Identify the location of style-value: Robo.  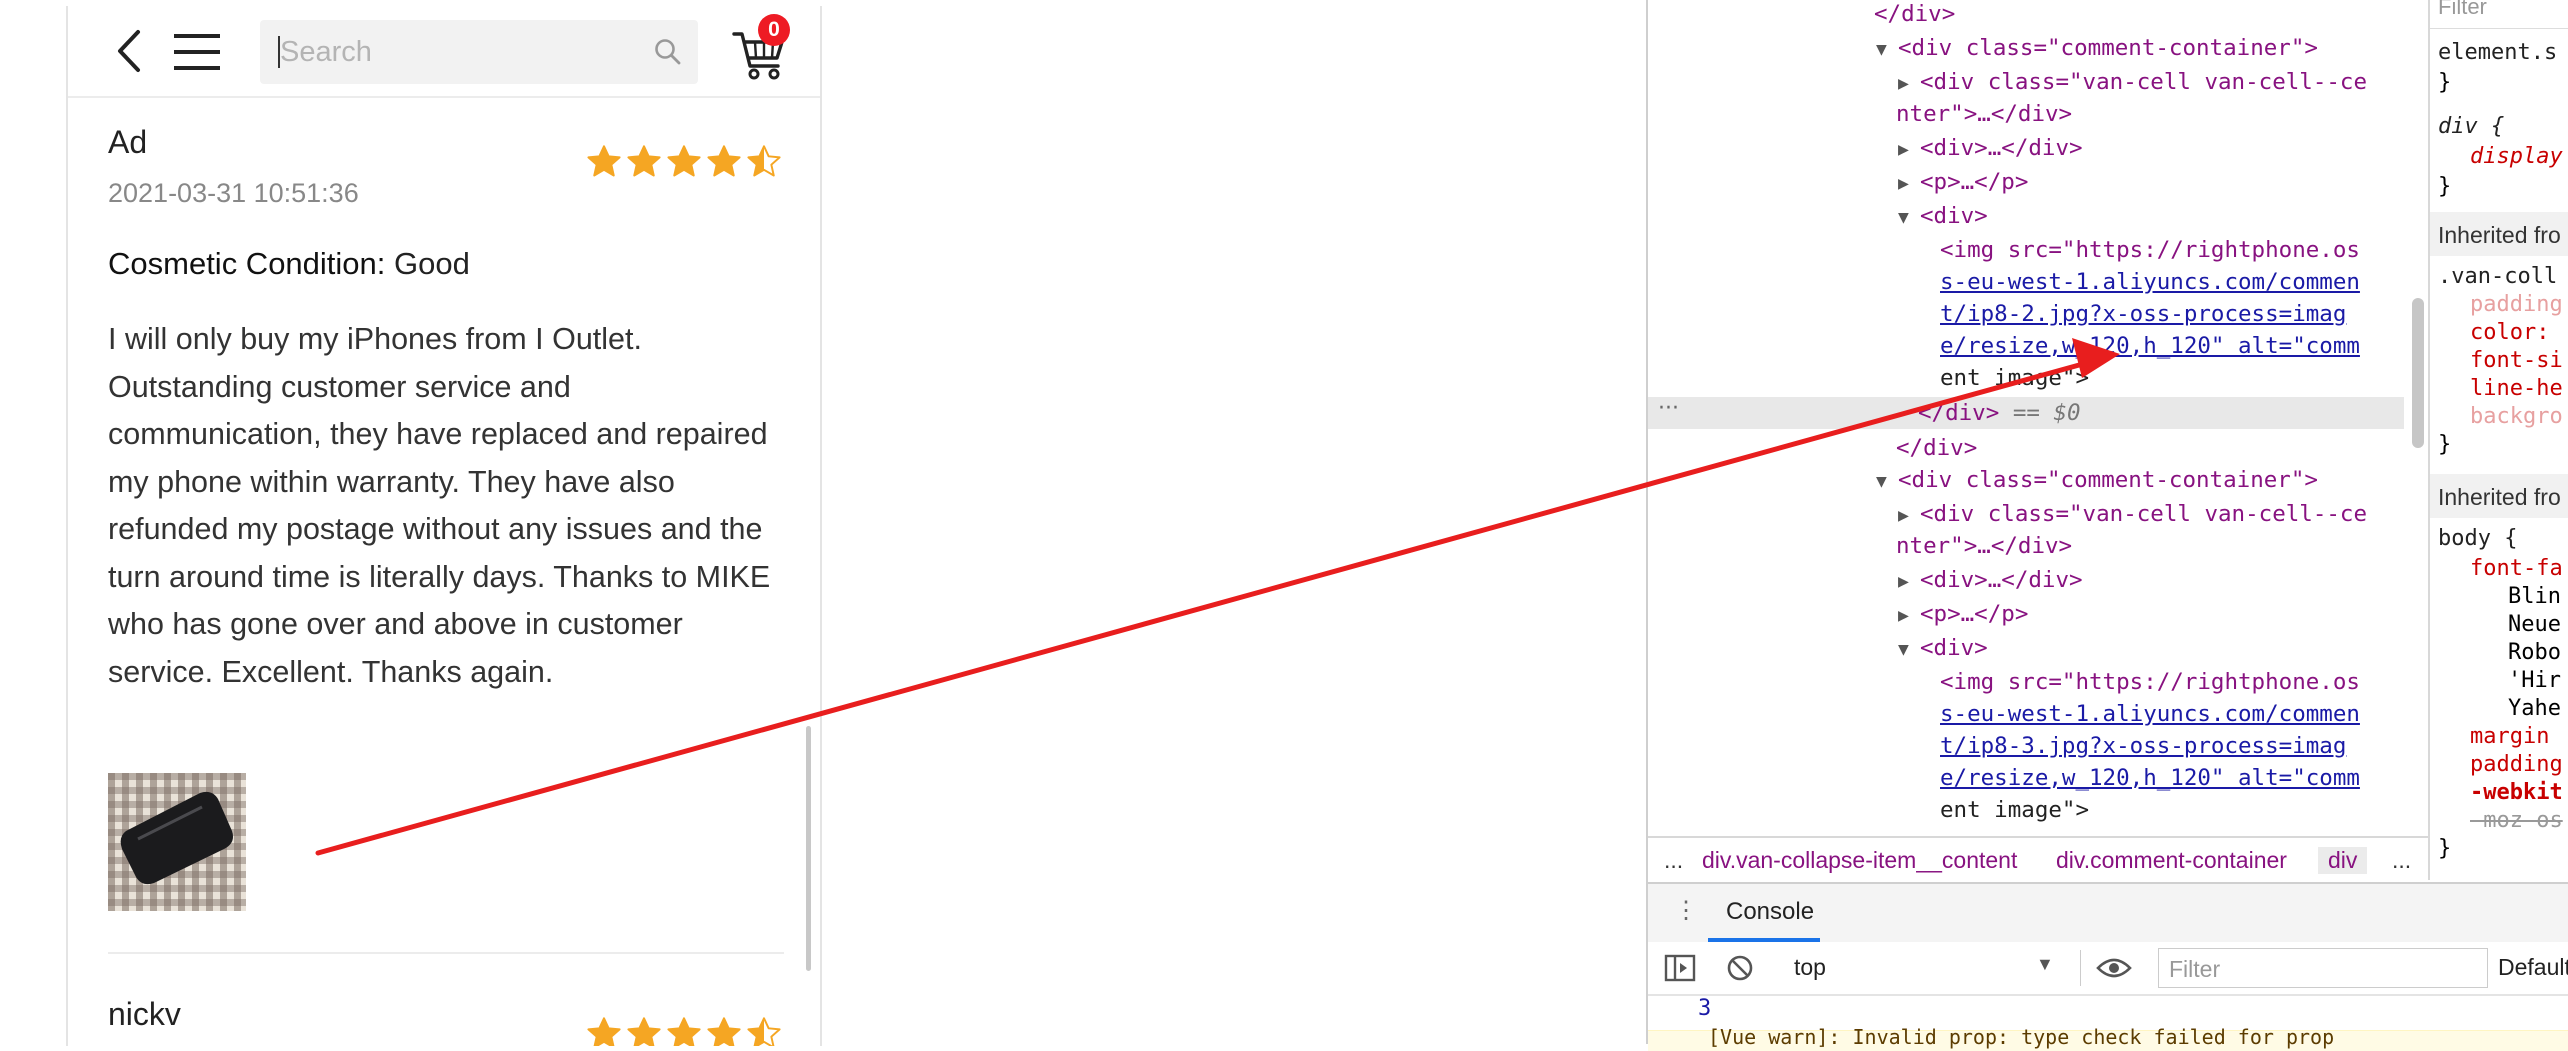
(2534, 652).